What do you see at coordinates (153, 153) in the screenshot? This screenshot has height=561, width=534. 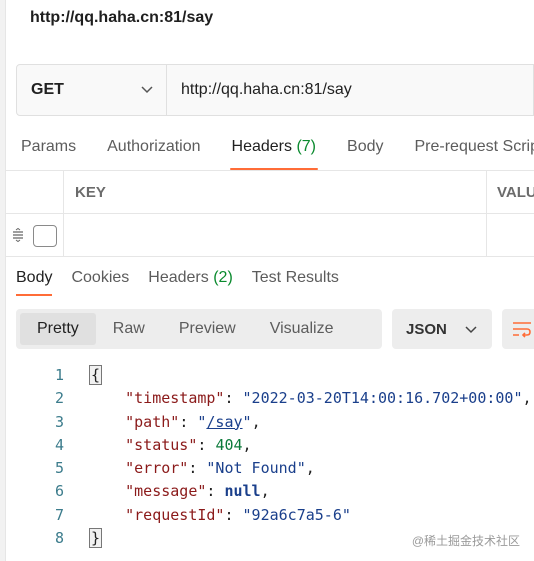 I see `tab-authorization: Authorization` at bounding box center [153, 153].